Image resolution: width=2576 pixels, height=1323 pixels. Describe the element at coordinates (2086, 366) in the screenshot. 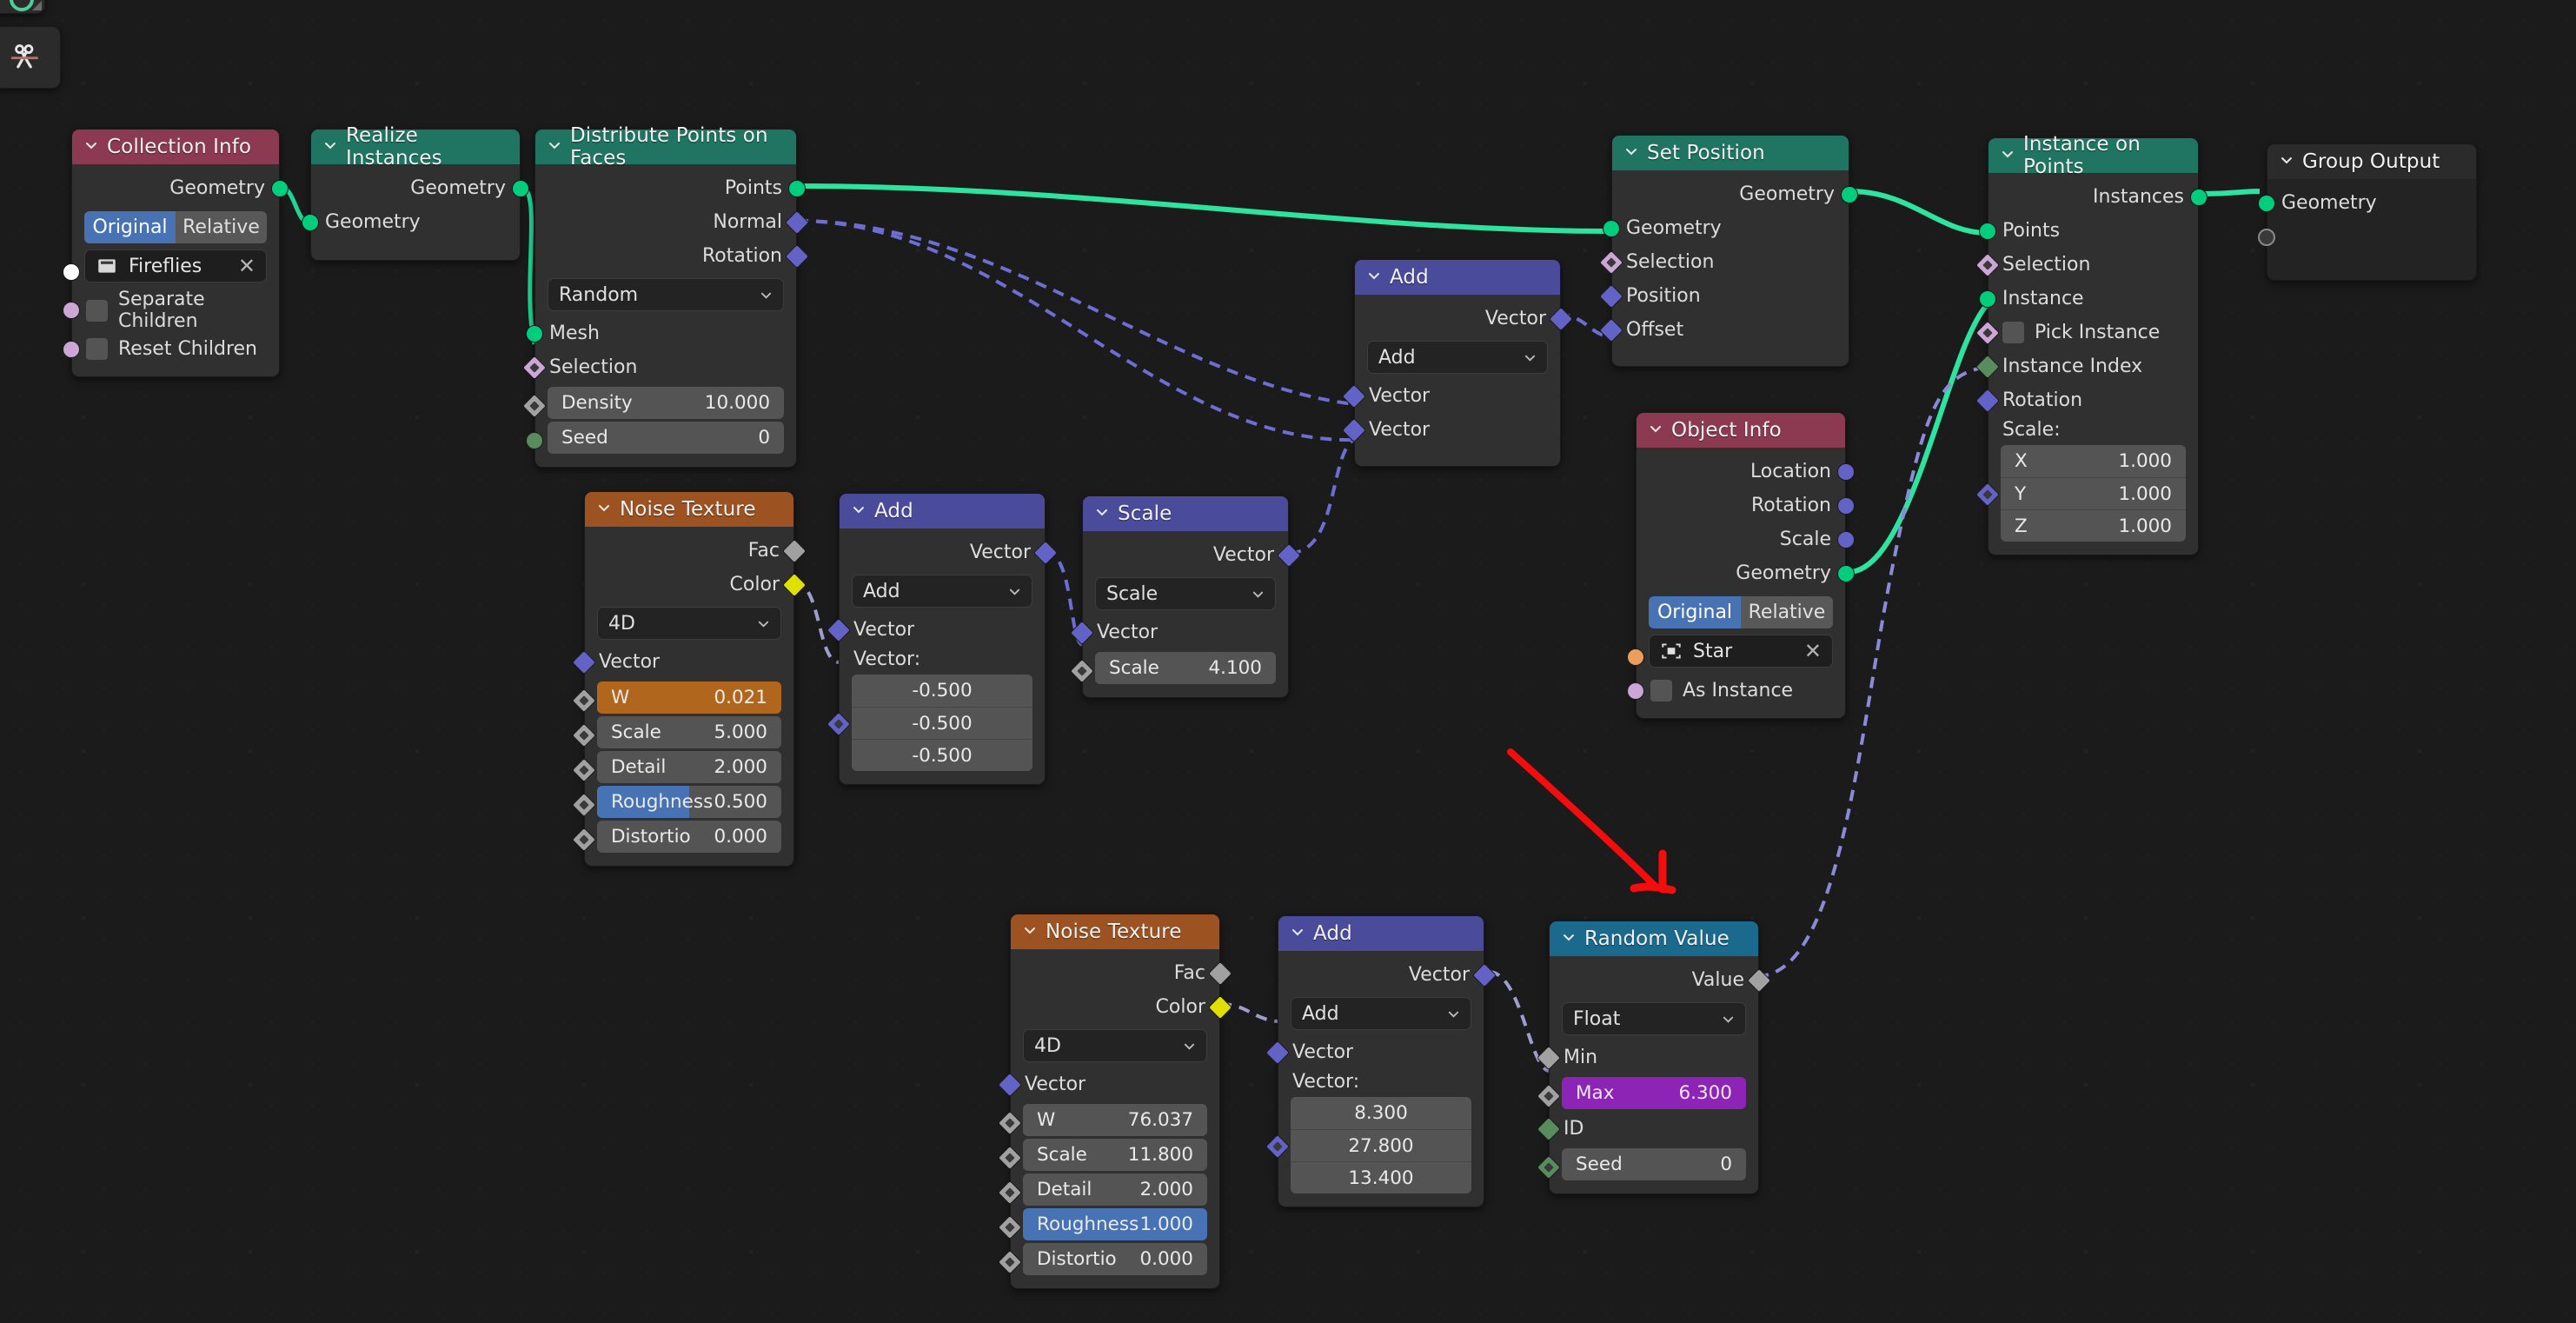

I see `socket-row-instance-index: Instance Index` at that location.